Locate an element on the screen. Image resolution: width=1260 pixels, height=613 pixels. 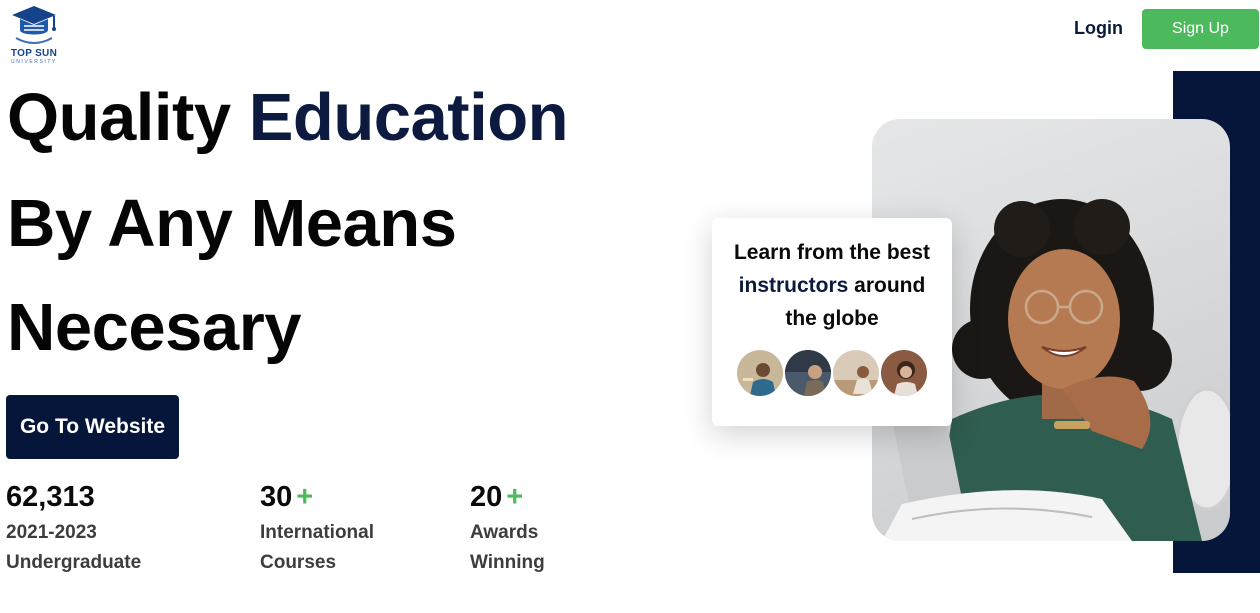
stat-value: 62,313 is located at coordinates (73, 497).